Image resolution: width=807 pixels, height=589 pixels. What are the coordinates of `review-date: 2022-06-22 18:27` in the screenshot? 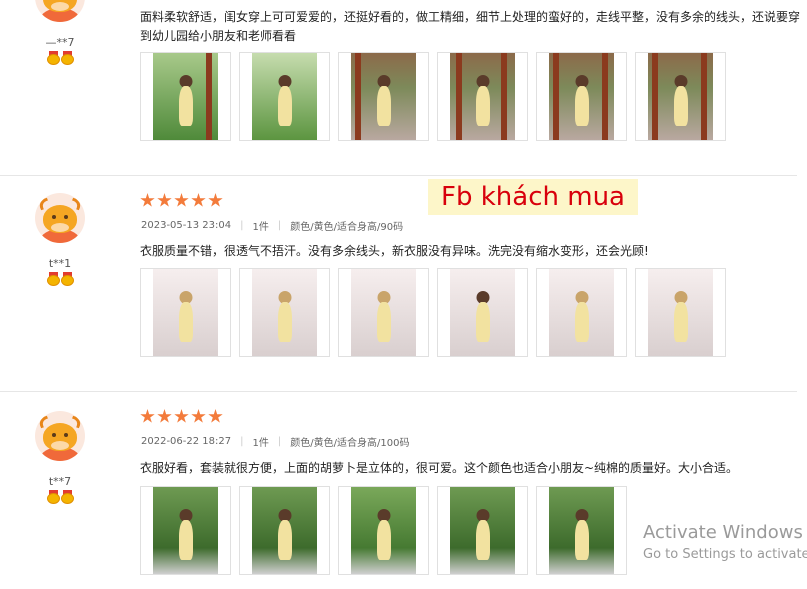 It's located at (186, 441).